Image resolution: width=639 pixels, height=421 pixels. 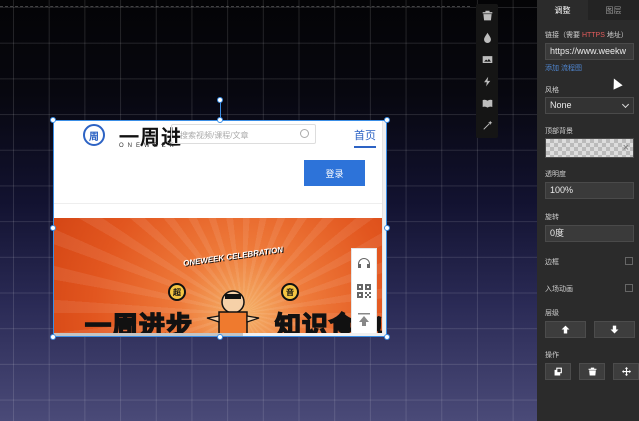 I want to click on layer-label: 层级, so click(x=552, y=313).